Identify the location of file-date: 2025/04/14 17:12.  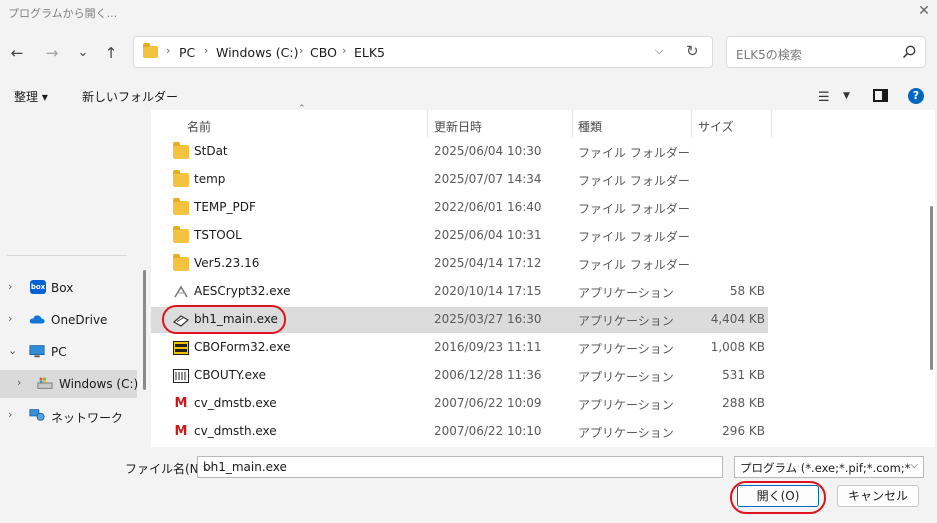
(488, 263).